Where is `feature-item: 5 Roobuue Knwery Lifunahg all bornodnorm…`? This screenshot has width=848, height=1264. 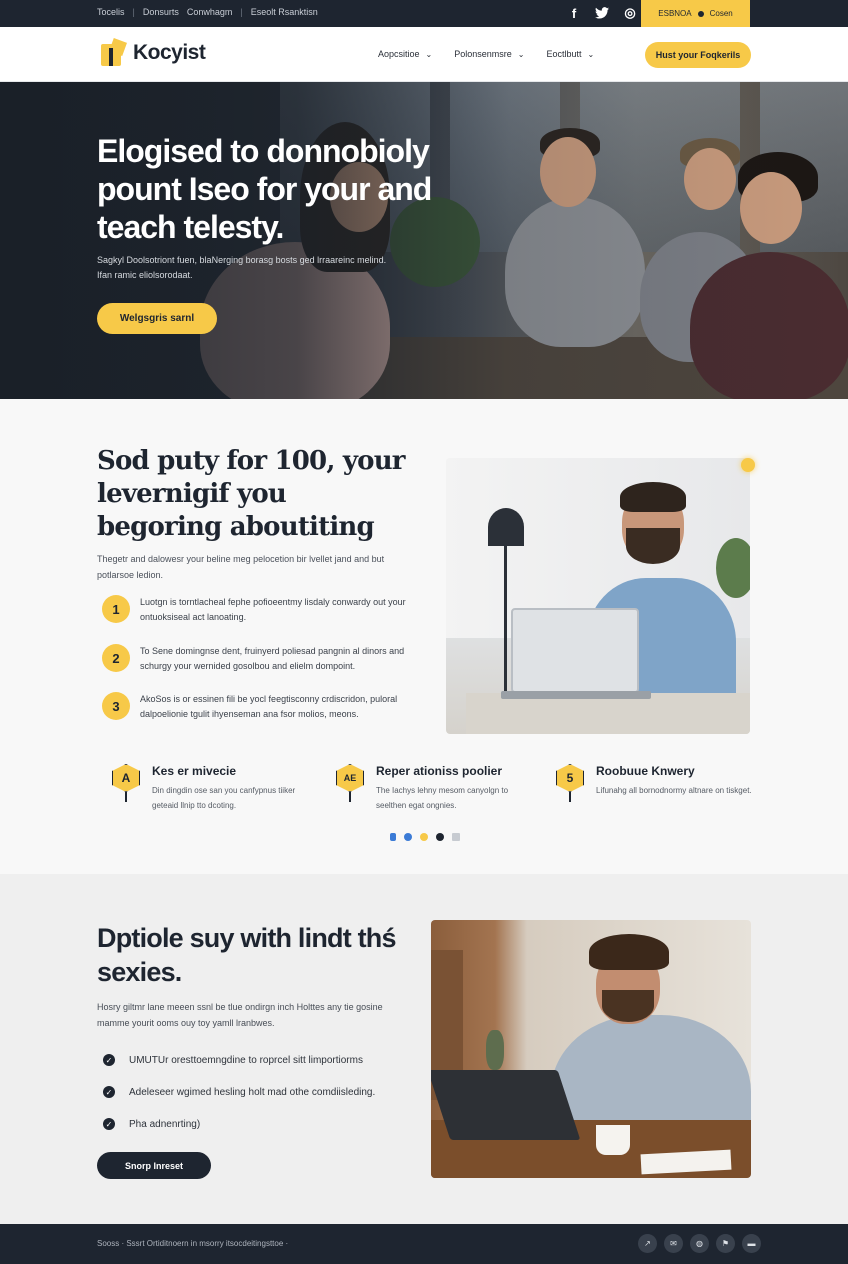 feature-item: 5 Roobuue Knwery Lifunahg all bornodnorm… is located at coordinates (654, 782).